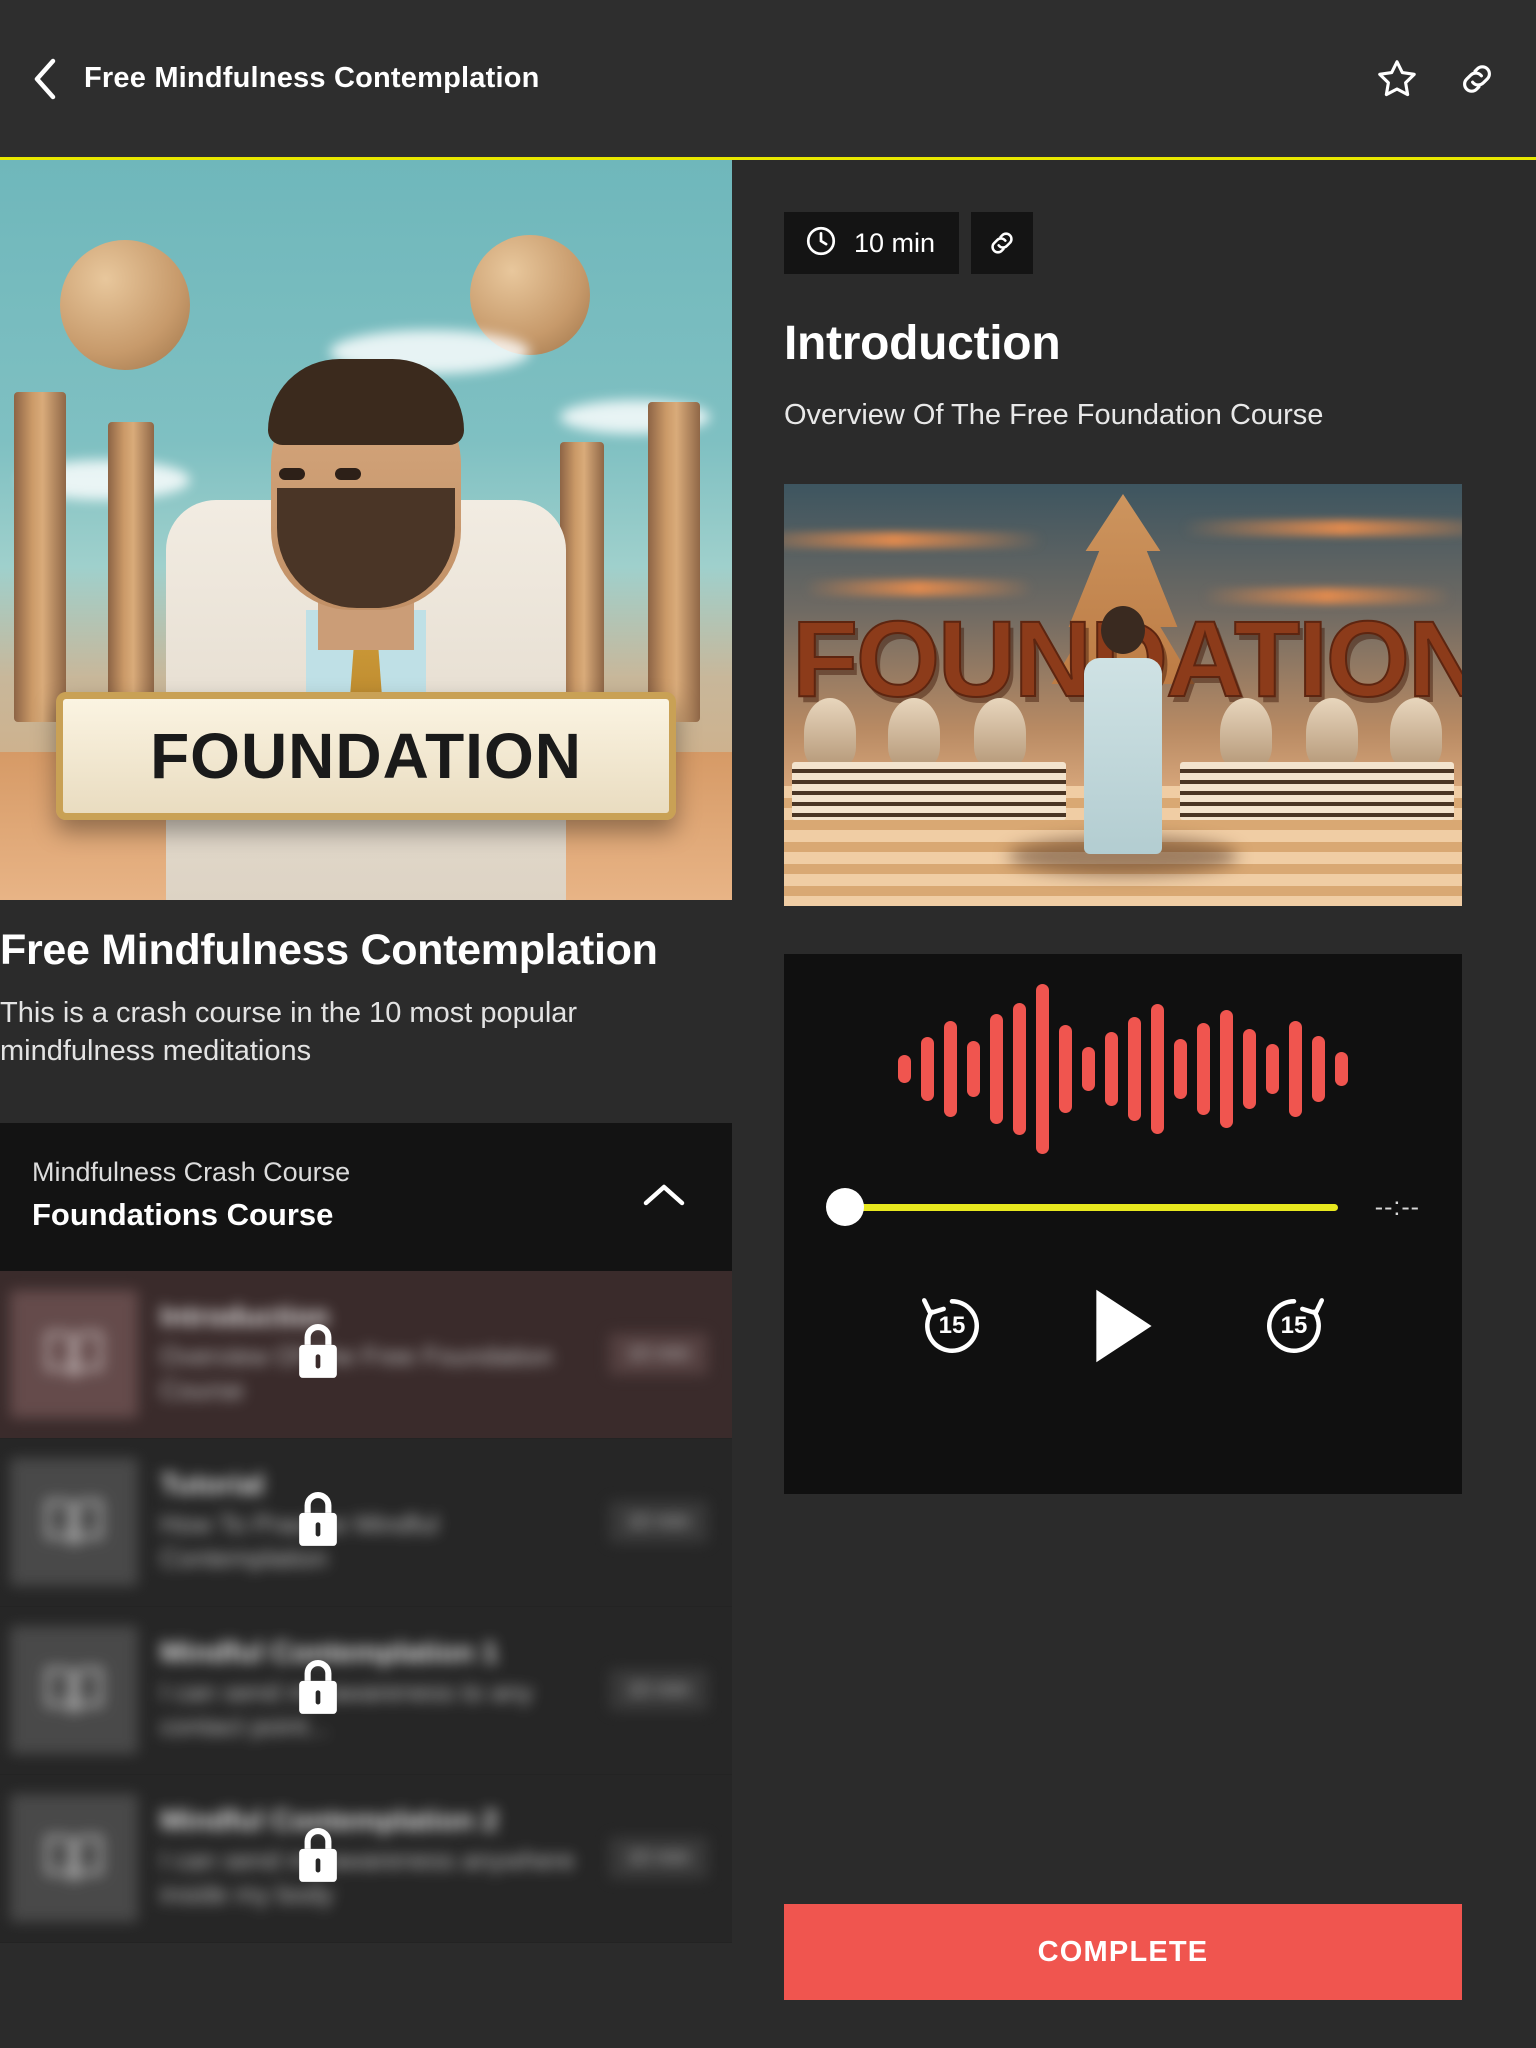  What do you see at coordinates (1397, 1206) in the screenshot?
I see `time-display: --:--` at bounding box center [1397, 1206].